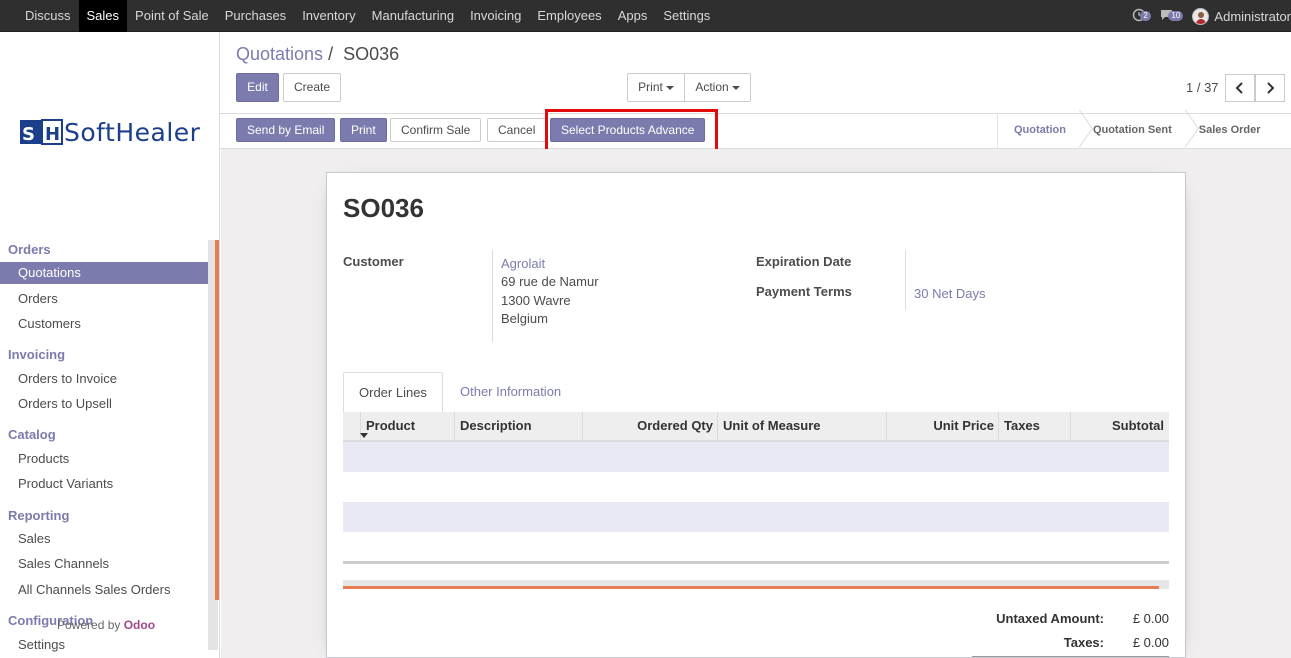 The height and width of the screenshot is (658, 1291). What do you see at coordinates (804, 261) in the screenshot?
I see `expiration-date-label: Expiration Date` at bounding box center [804, 261].